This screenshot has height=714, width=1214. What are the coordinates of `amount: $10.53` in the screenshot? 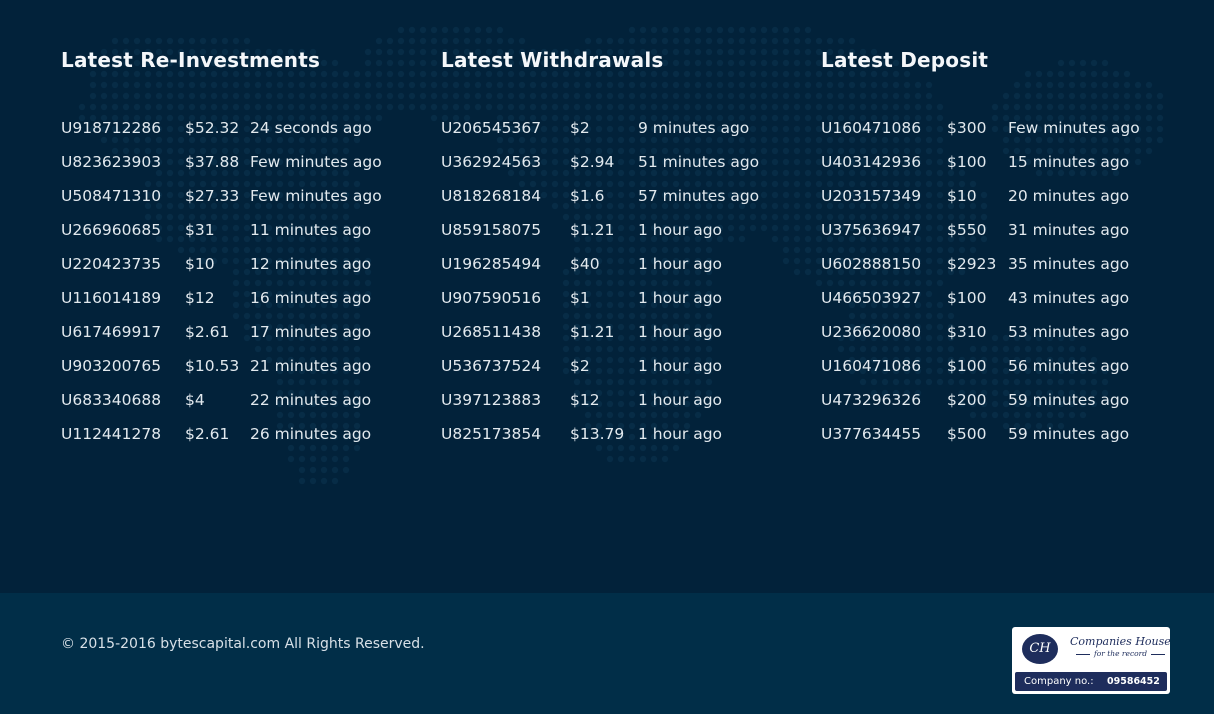 It's located at (212, 366).